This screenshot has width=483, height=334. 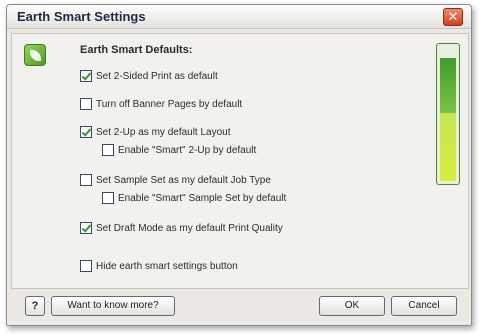 I want to click on meter-track, so click(x=448, y=114).